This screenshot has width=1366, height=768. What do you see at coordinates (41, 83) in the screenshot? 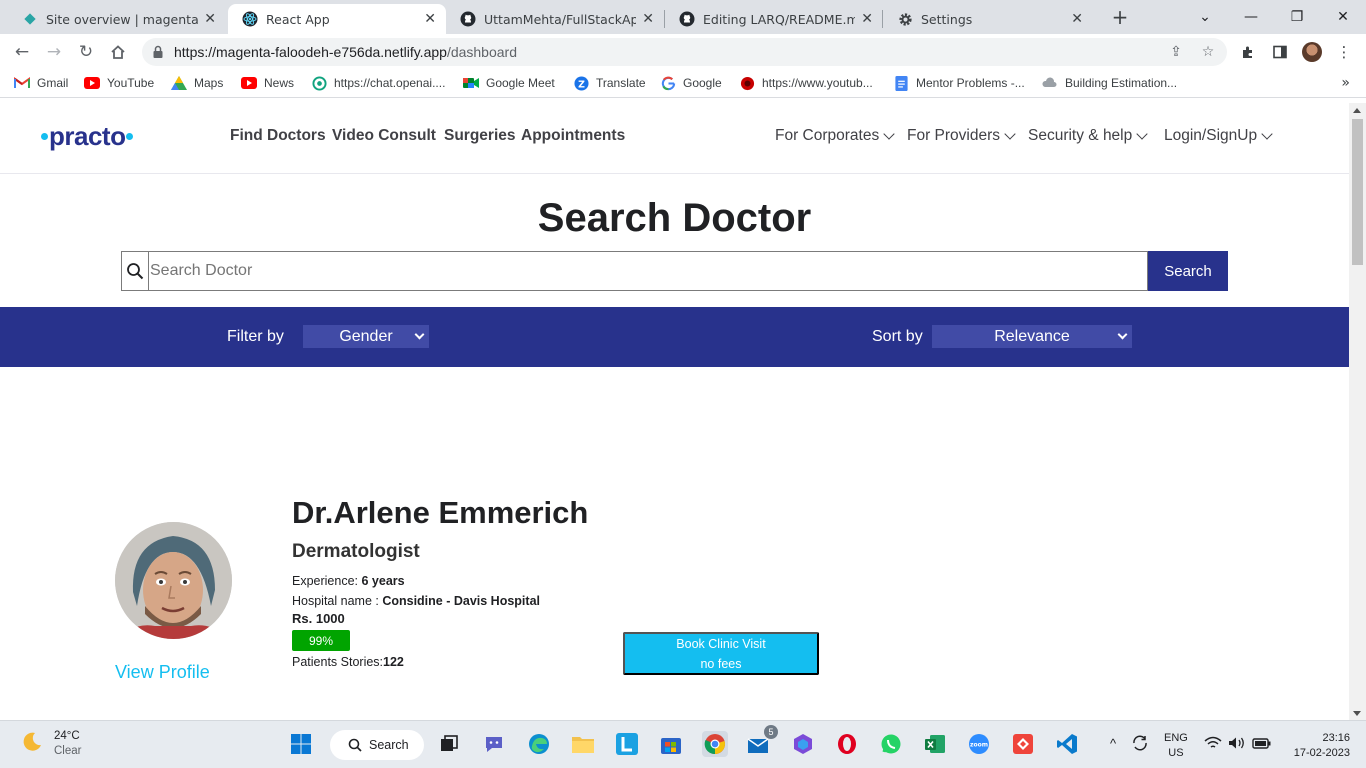
I see `bookmark-gmail: Gmail` at bounding box center [41, 83].